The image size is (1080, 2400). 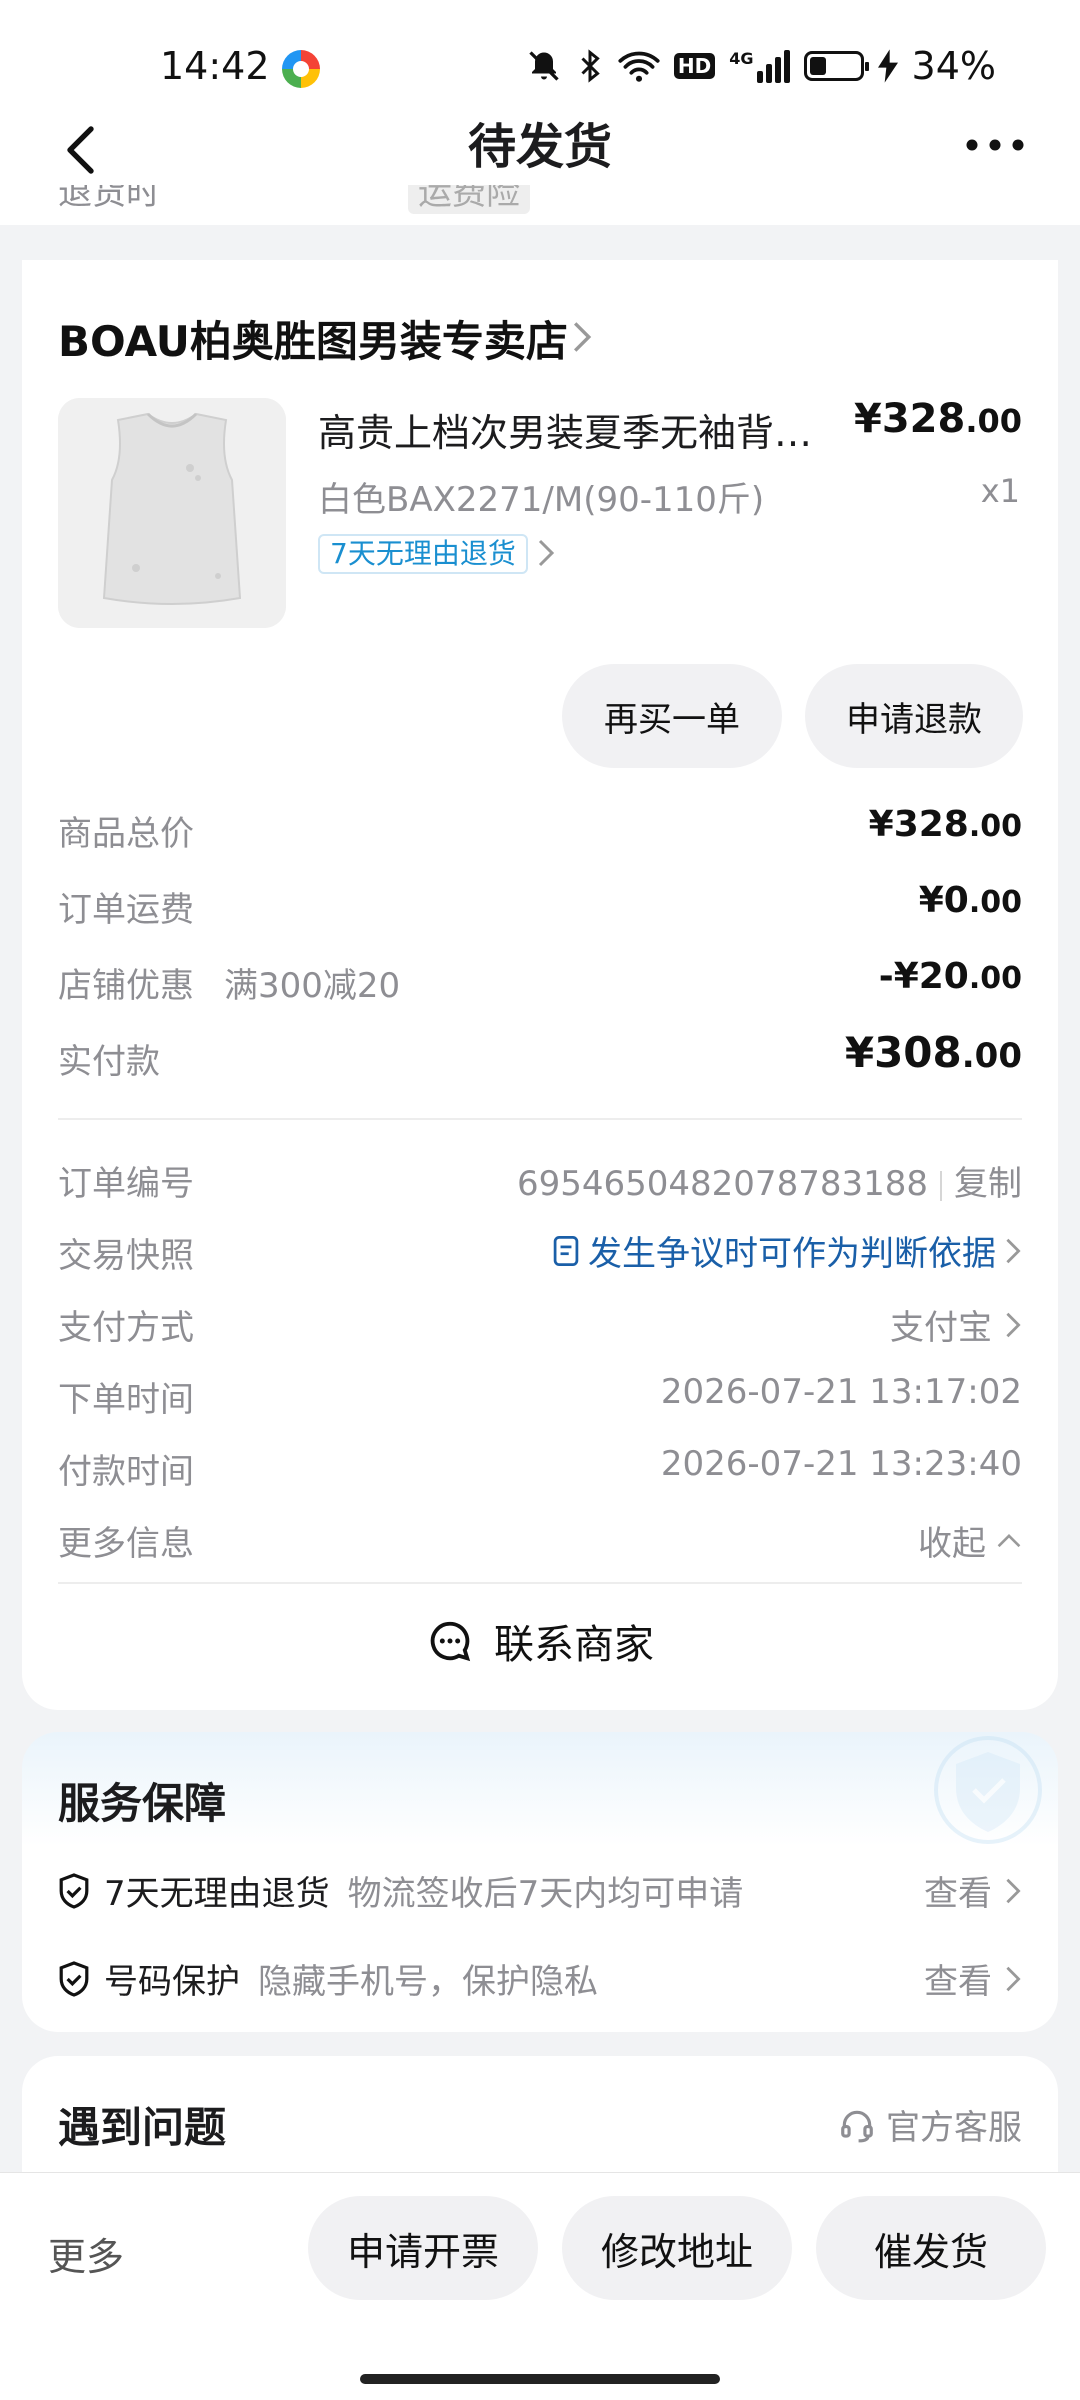 I want to click on service-item-return: 7天无理由退货 物流签收后7天内均可申请, so click(x=400, y=1890).